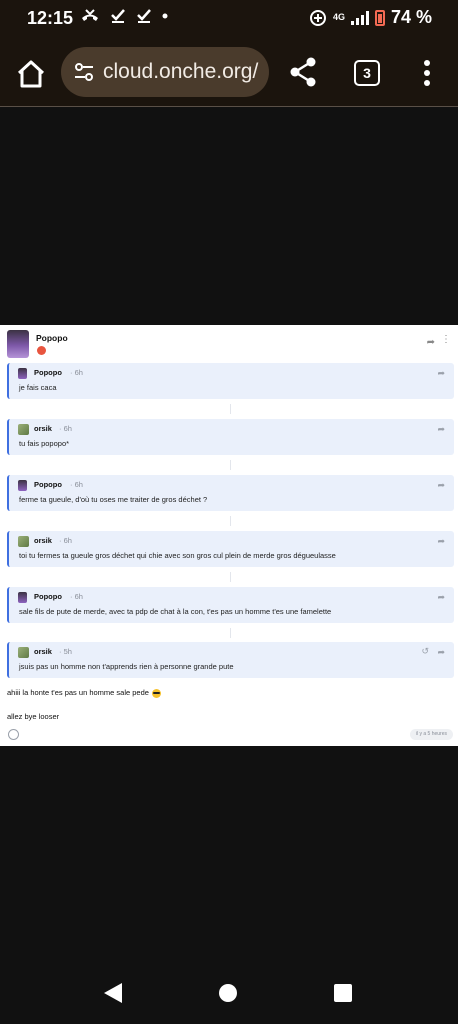 The width and height of the screenshot is (458, 1024). What do you see at coordinates (379, 17) in the screenshot?
I see `battery-icon` at bounding box center [379, 17].